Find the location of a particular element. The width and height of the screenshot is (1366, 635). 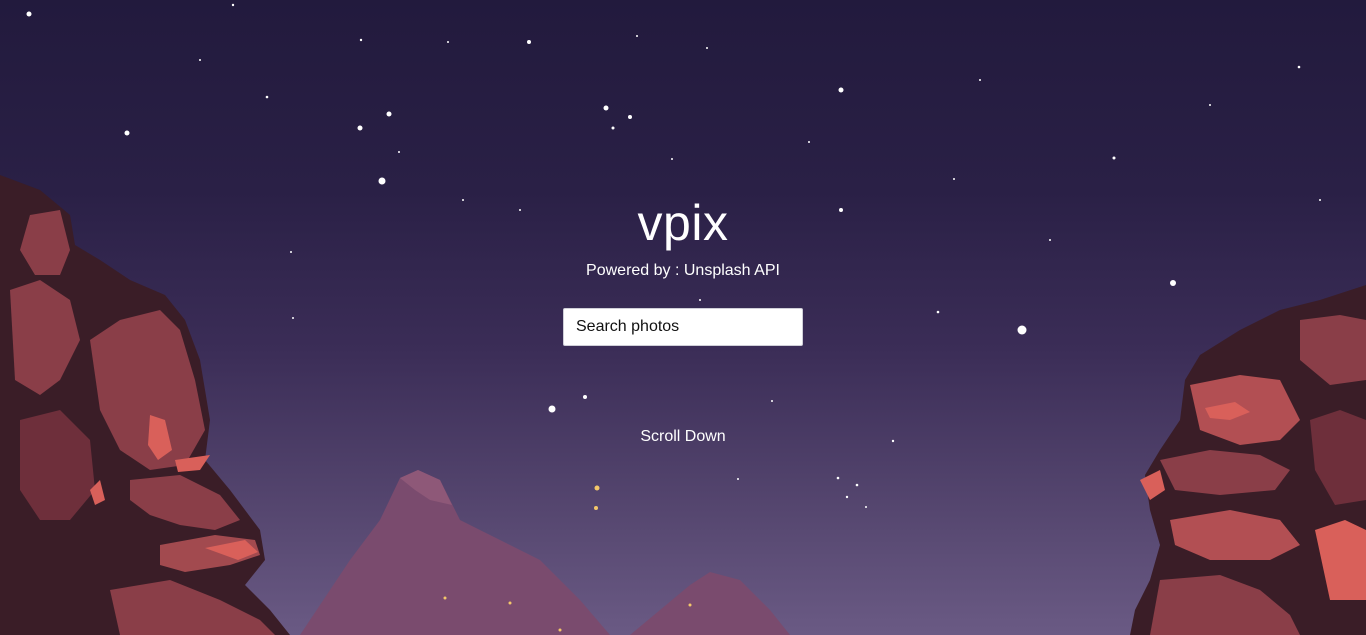

powered-by-text: Powered by : Unsplash API is located at coordinates (683, 270).